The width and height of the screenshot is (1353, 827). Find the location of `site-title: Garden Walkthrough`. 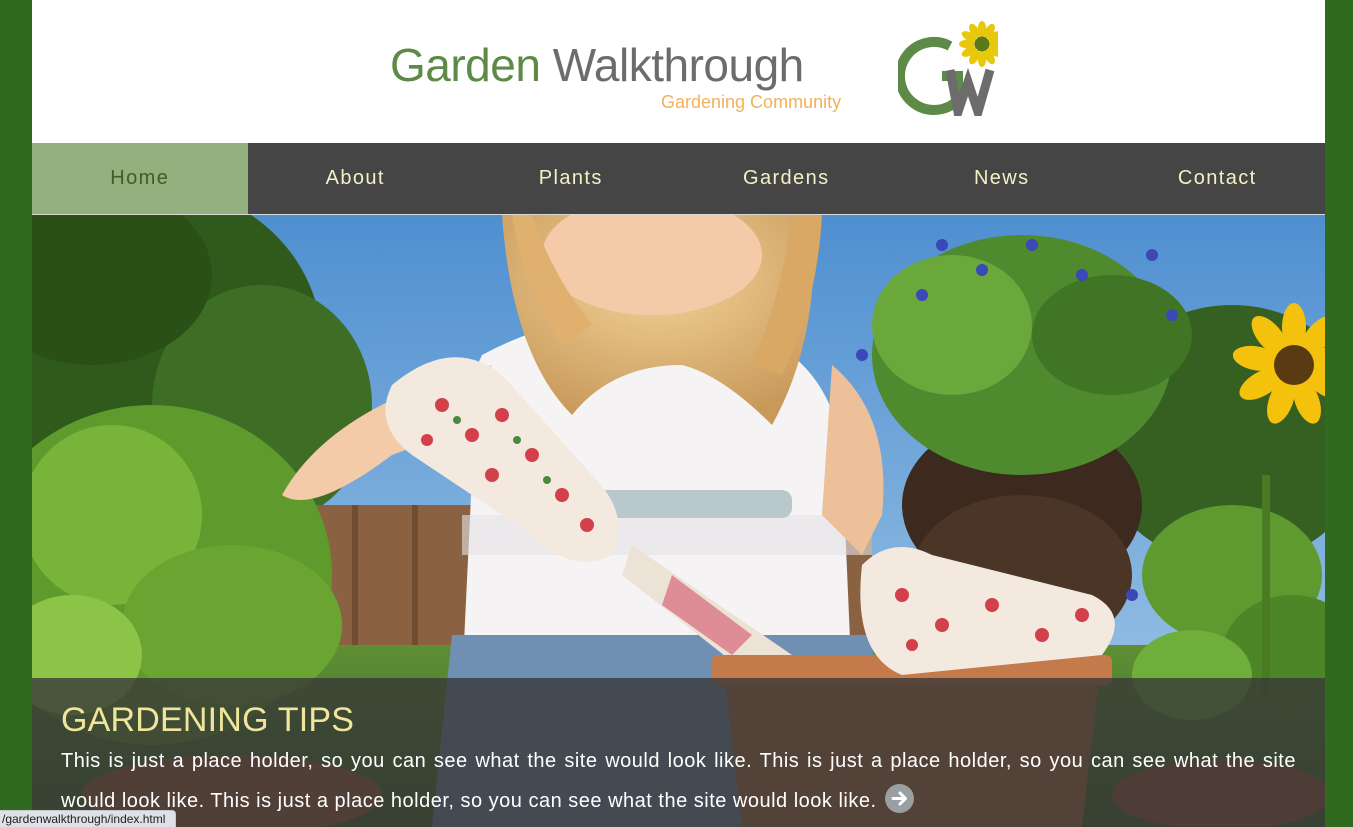

site-title: Garden Walkthrough is located at coordinates (597, 65).